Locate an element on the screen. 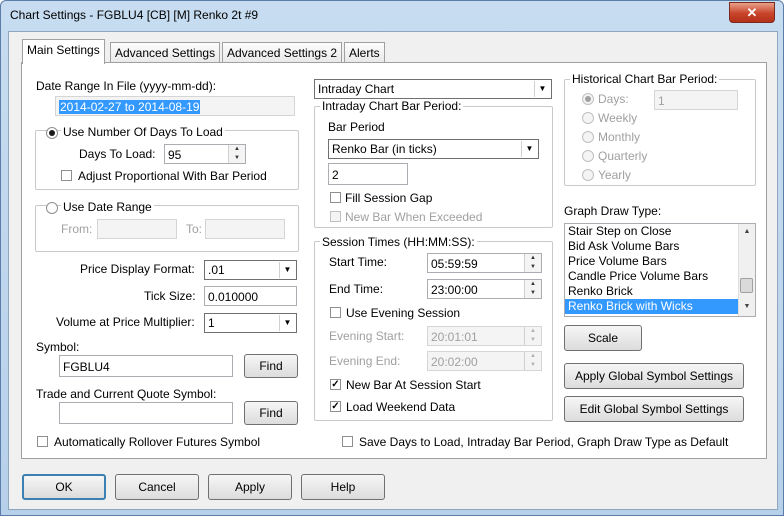 The height and width of the screenshot is (516, 784). tick-size-label: Tick Size: is located at coordinates (170, 296).